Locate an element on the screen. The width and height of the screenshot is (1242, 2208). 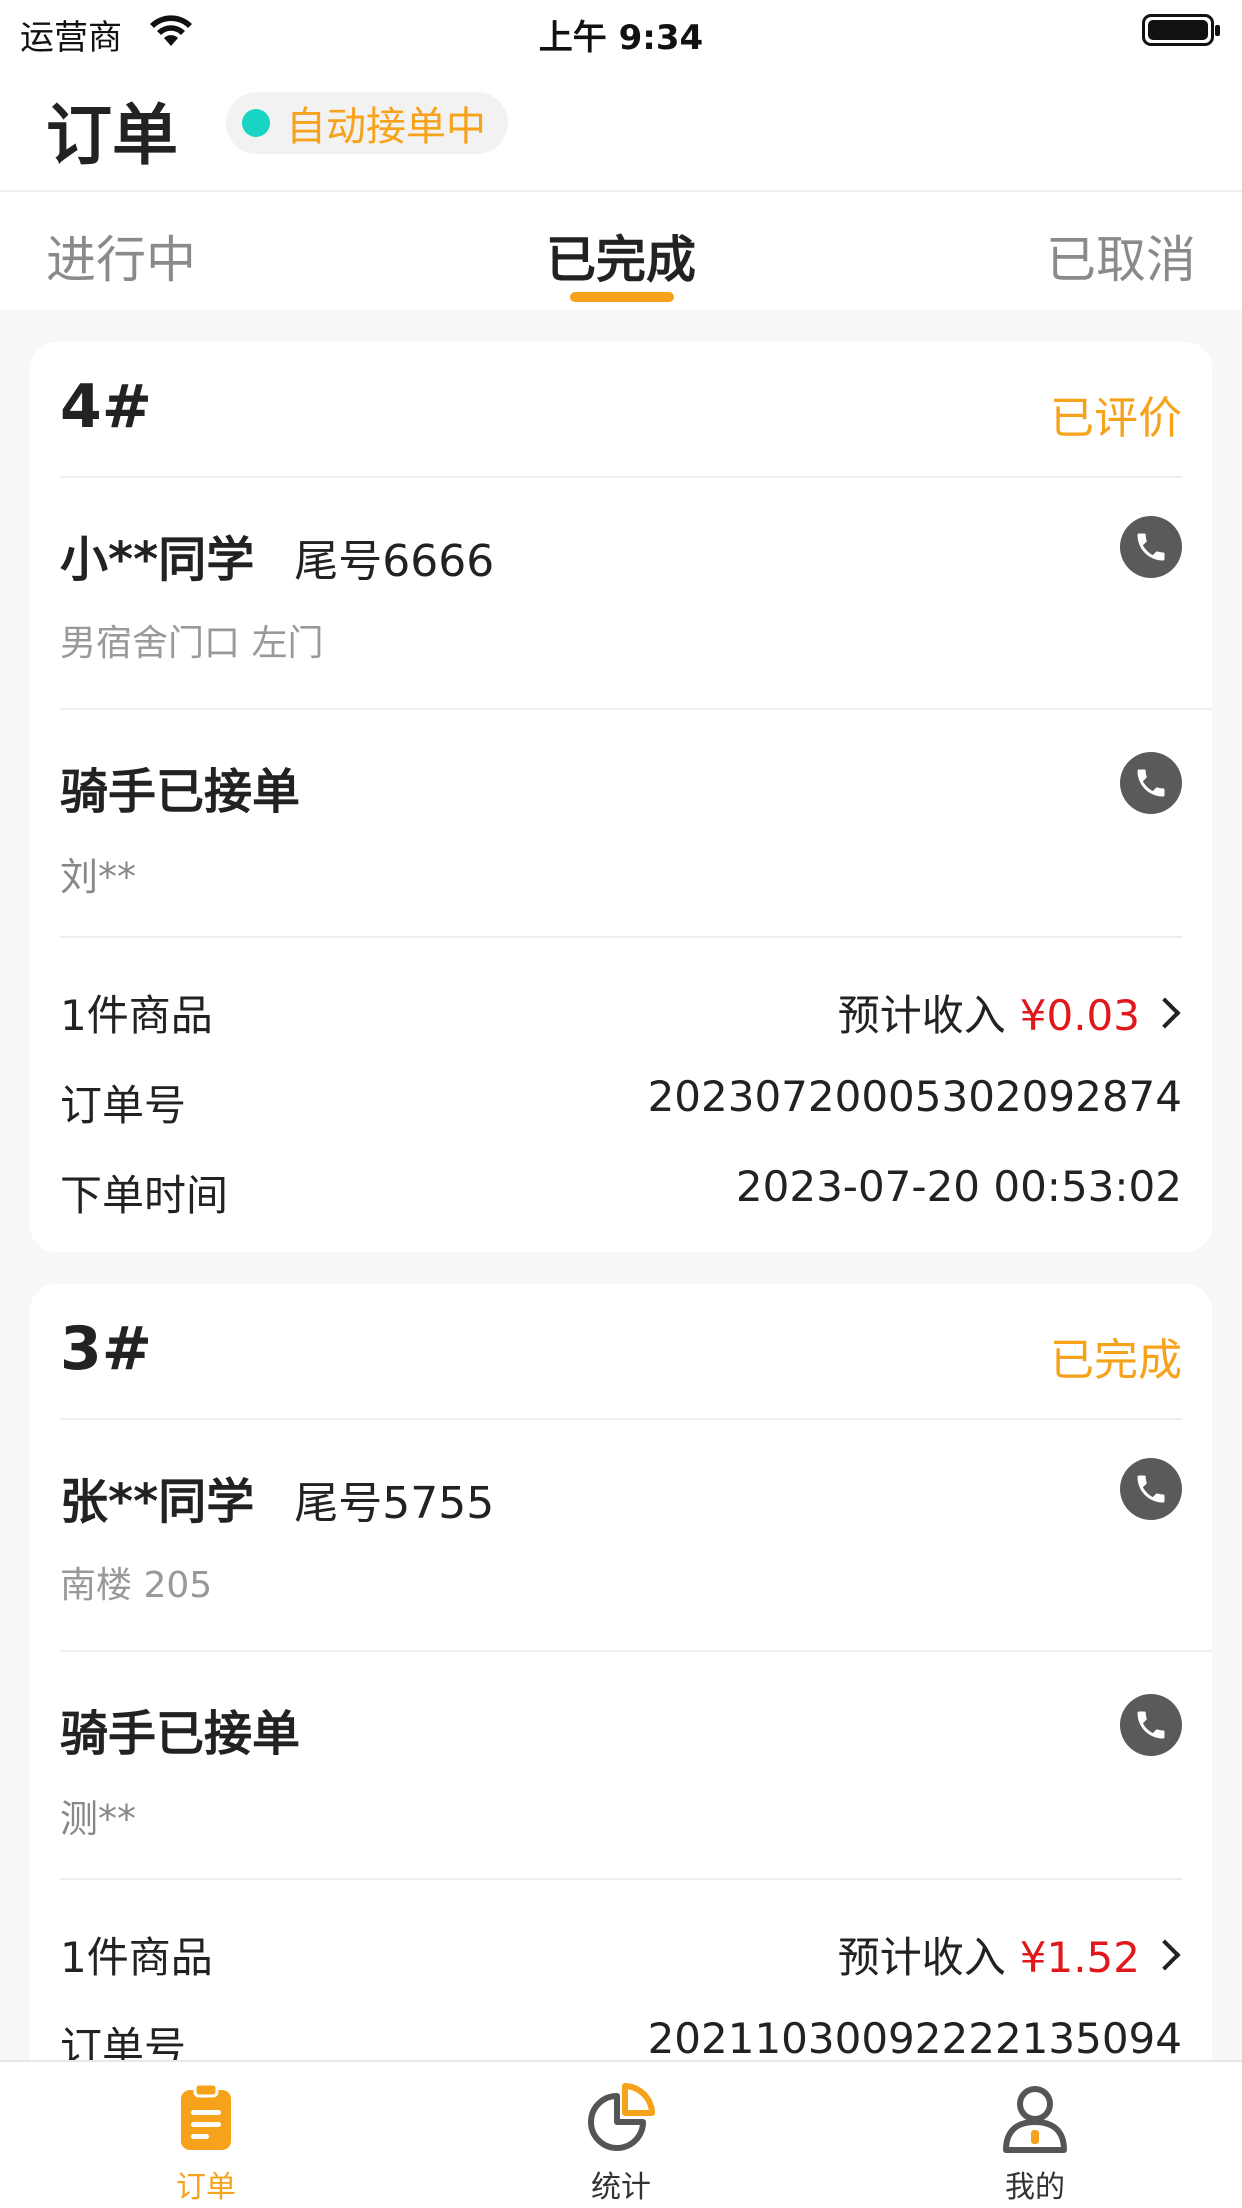
customer-phone-tail: 尾号6666 is located at coordinates (394, 561).